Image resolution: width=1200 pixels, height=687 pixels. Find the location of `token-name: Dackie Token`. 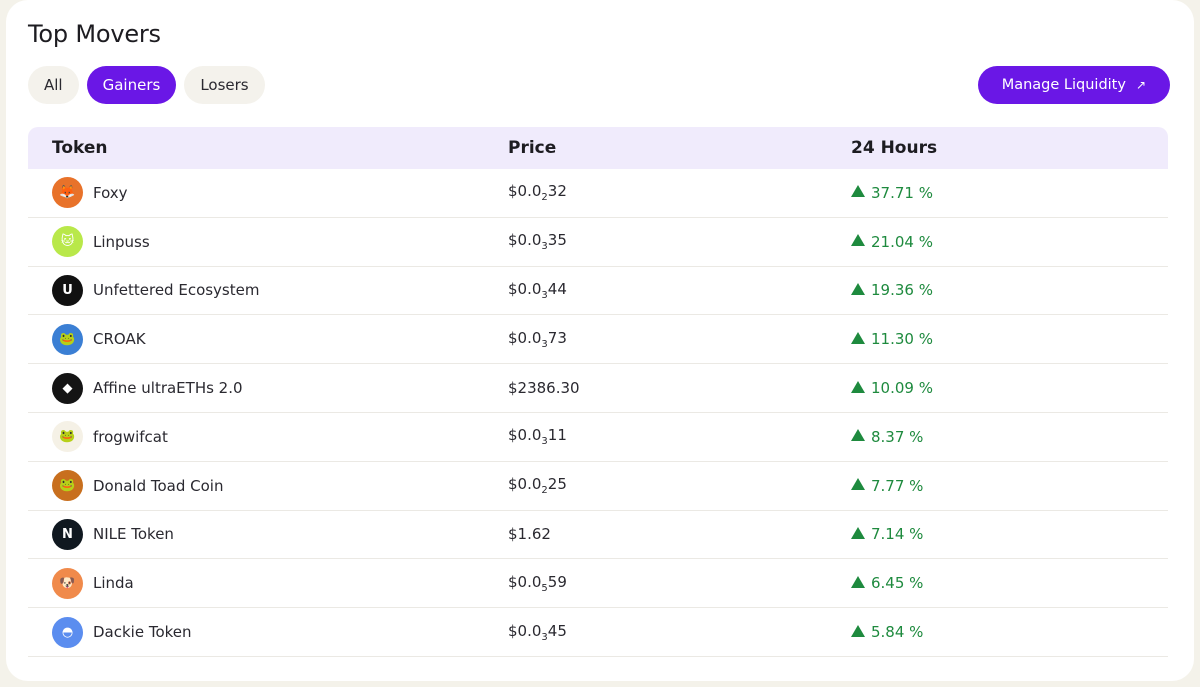

token-name: Dackie Token is located at coordinates (142, 632).